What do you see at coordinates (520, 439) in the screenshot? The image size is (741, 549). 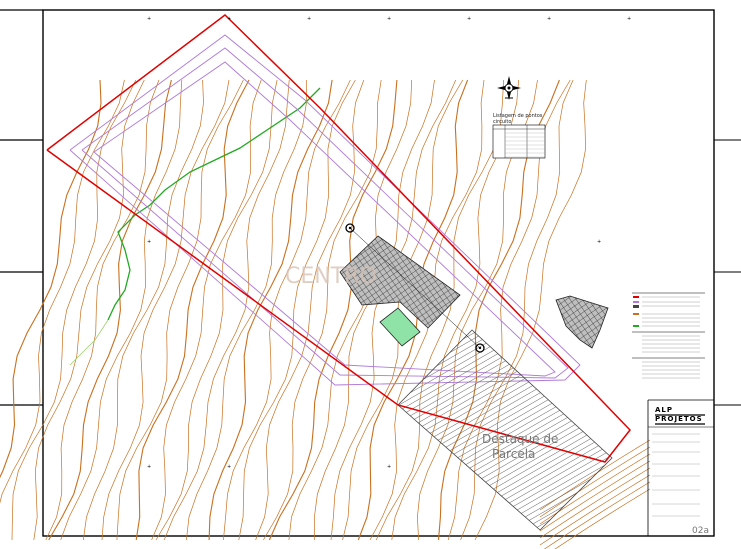 I see `parcel-label-line1: Destaque de` at bounding box center [520, 439].